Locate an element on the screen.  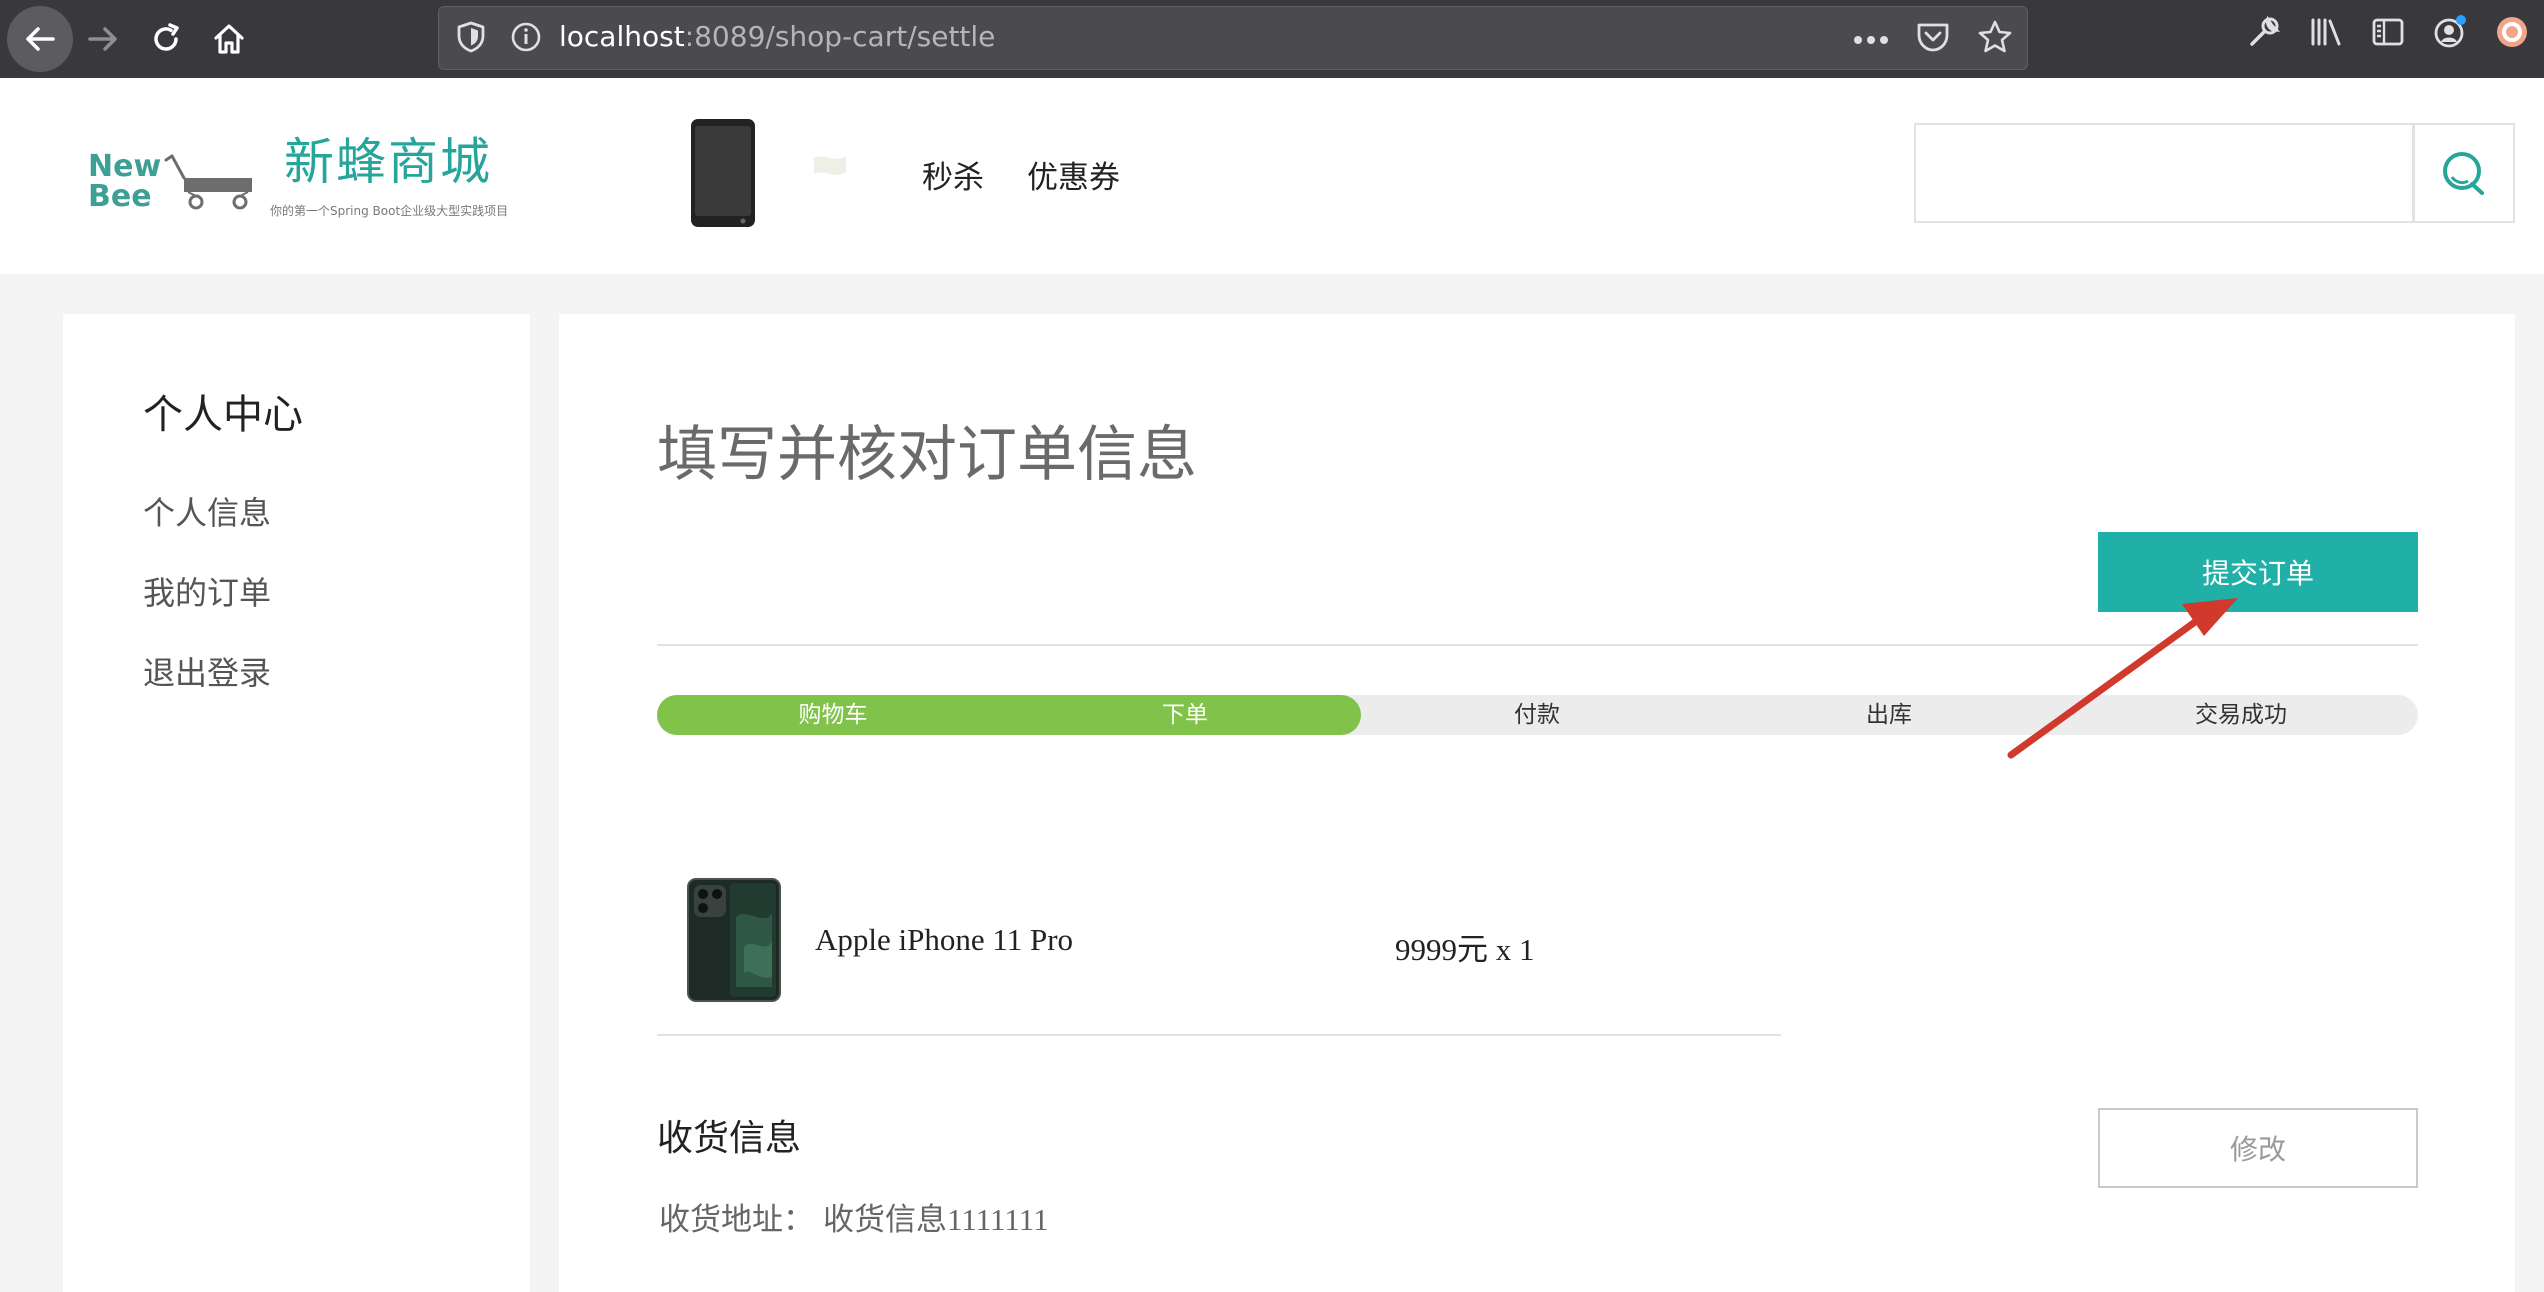
title-divider is located at coordinates (1537, 645).